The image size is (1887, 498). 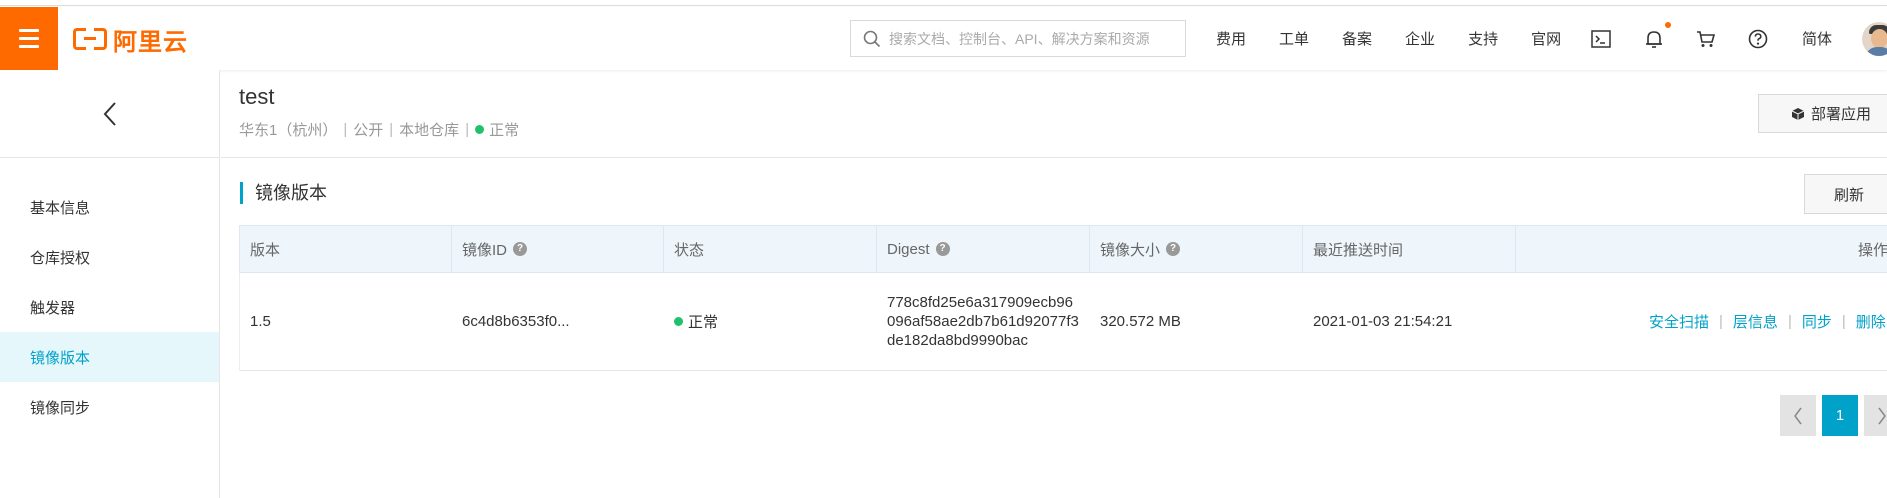 What do you see at coordinates (1654, 38) in the screenshot?
I see `bell-icon` at bounding box center [1654, 38].